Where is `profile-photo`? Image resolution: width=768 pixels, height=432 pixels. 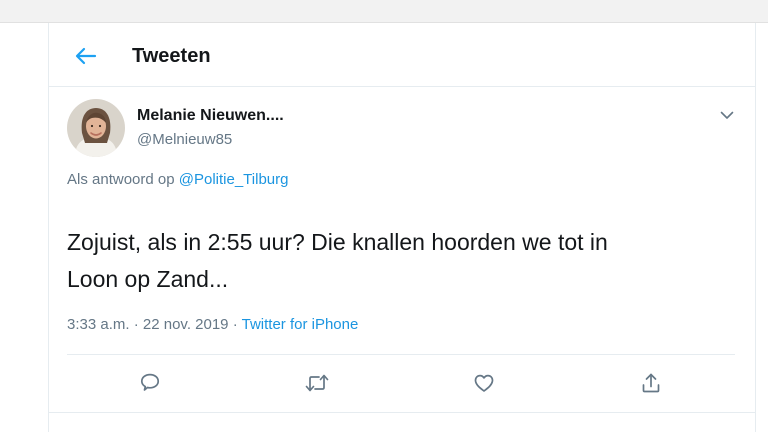 profile-photo is located at coordinates (96, 128).